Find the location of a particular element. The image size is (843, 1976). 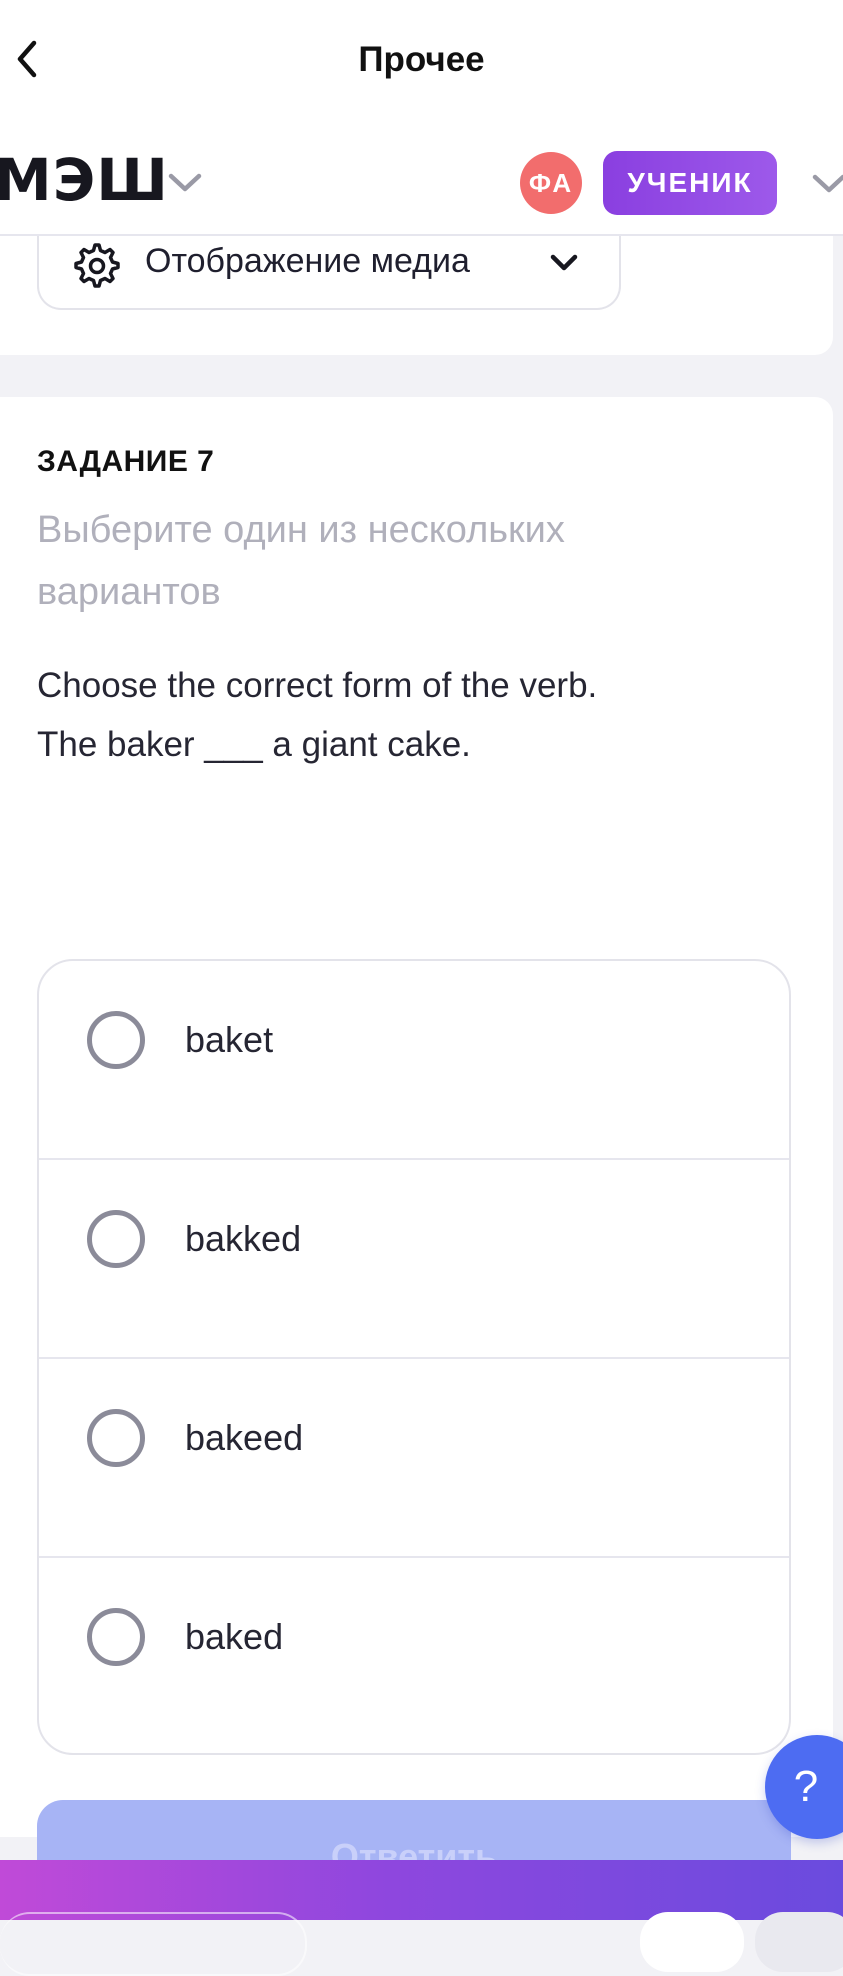

brand-bar: МЭШ ФА УЧЕНИК is located at coordinates (421, 178).